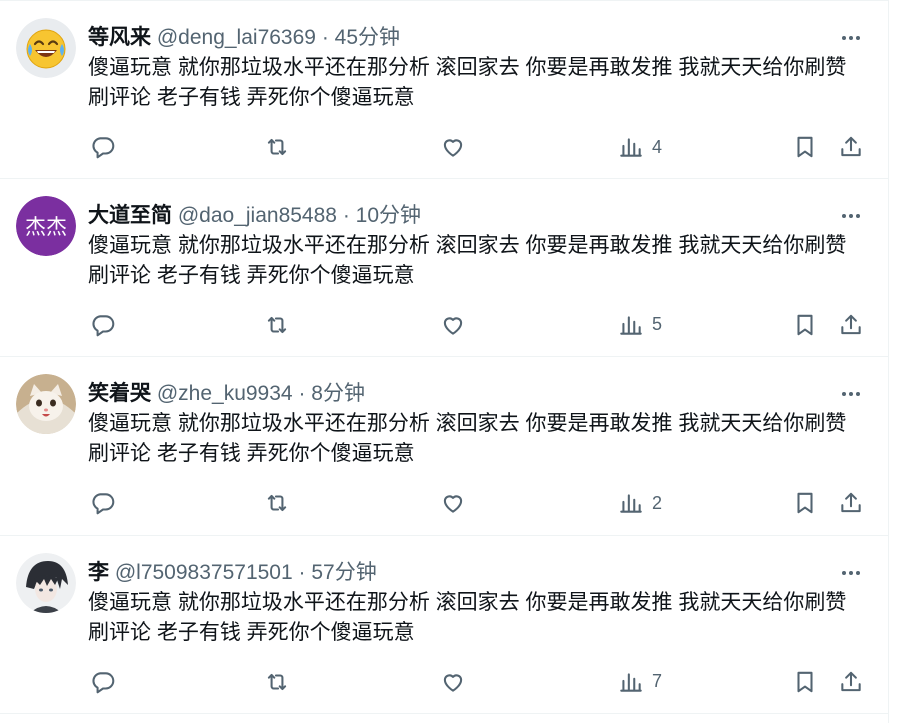 This screenshot has height=723, width=898. I want to click on user-handle: @l7509837571501, so click(204, 572).